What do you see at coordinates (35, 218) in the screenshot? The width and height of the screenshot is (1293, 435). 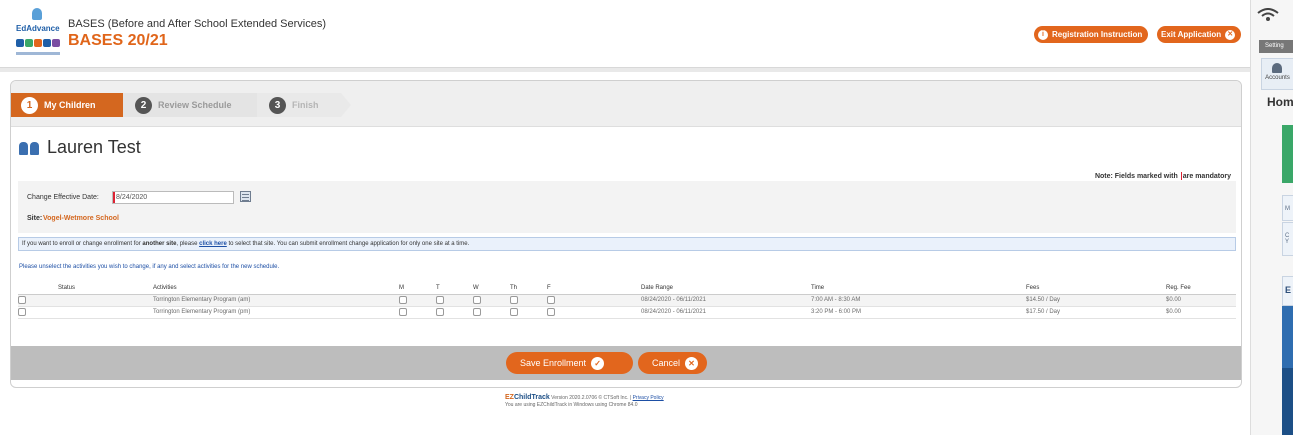 I see `site-label: Site:` at bounding box center [35, 218].